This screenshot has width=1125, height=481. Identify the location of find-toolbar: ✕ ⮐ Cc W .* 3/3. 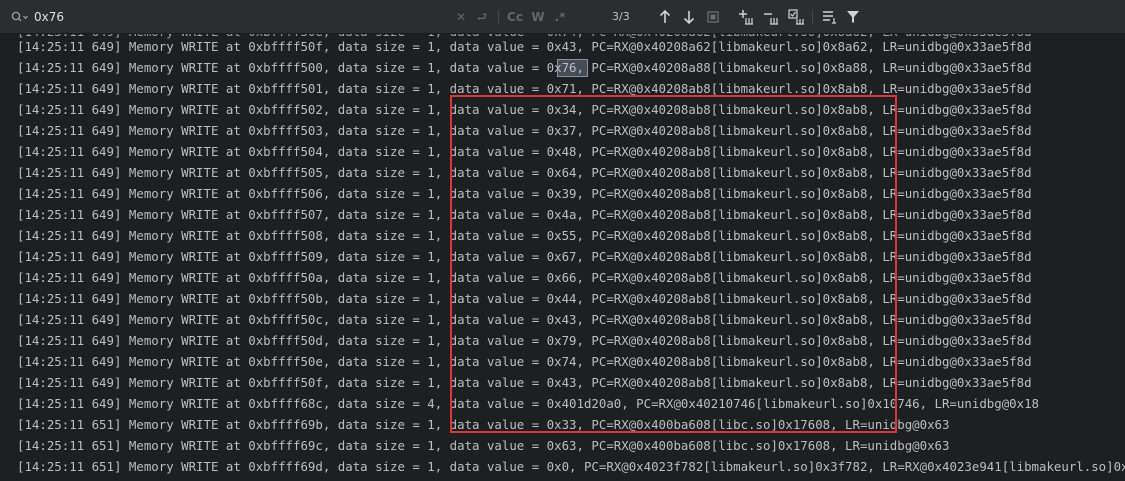
(562, 17).